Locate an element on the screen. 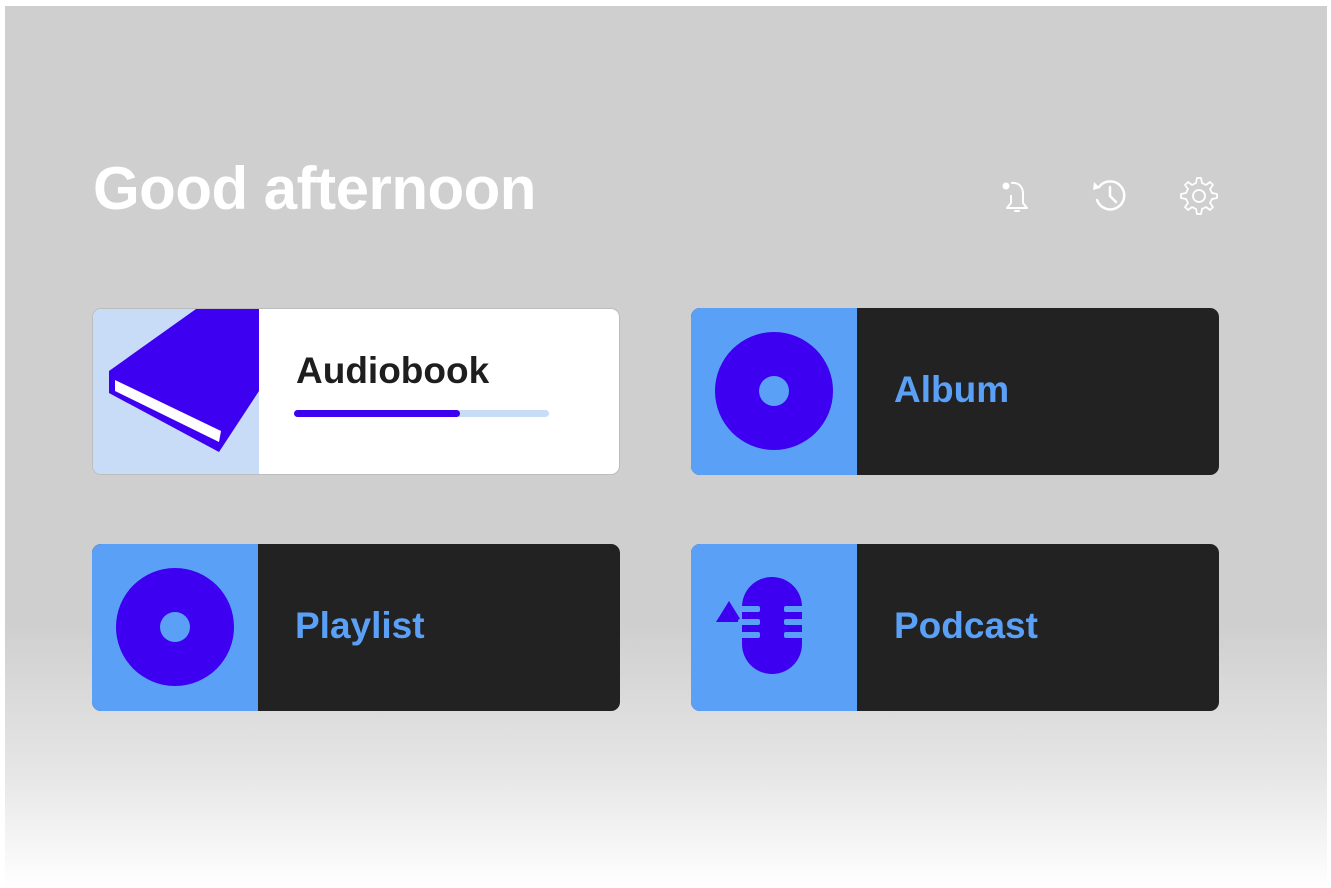 This screenshot has height=888, width=1331. playlist-art is located at coordinates (175, 627).